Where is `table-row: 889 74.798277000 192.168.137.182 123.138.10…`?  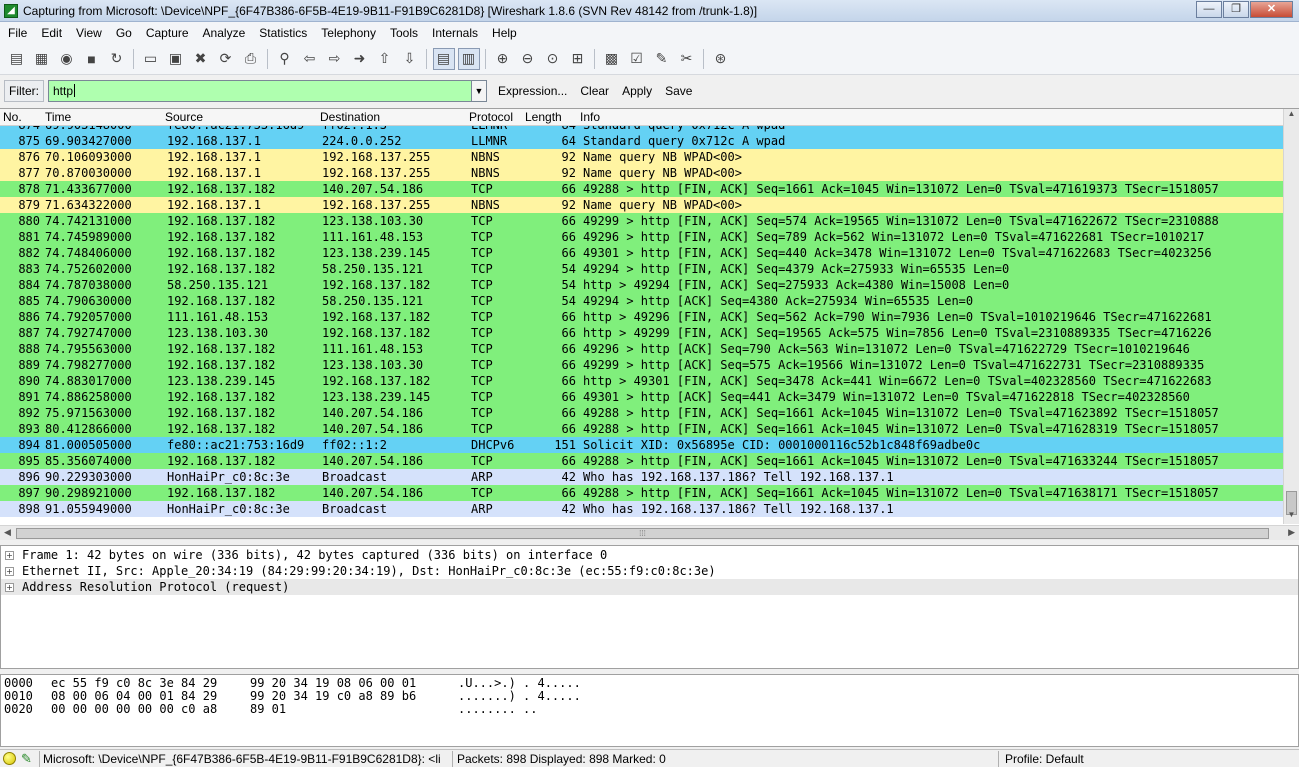
table-row: 889 74.798277000 192.168.137.182 123.138.10… is located at coordinates (641, 365).